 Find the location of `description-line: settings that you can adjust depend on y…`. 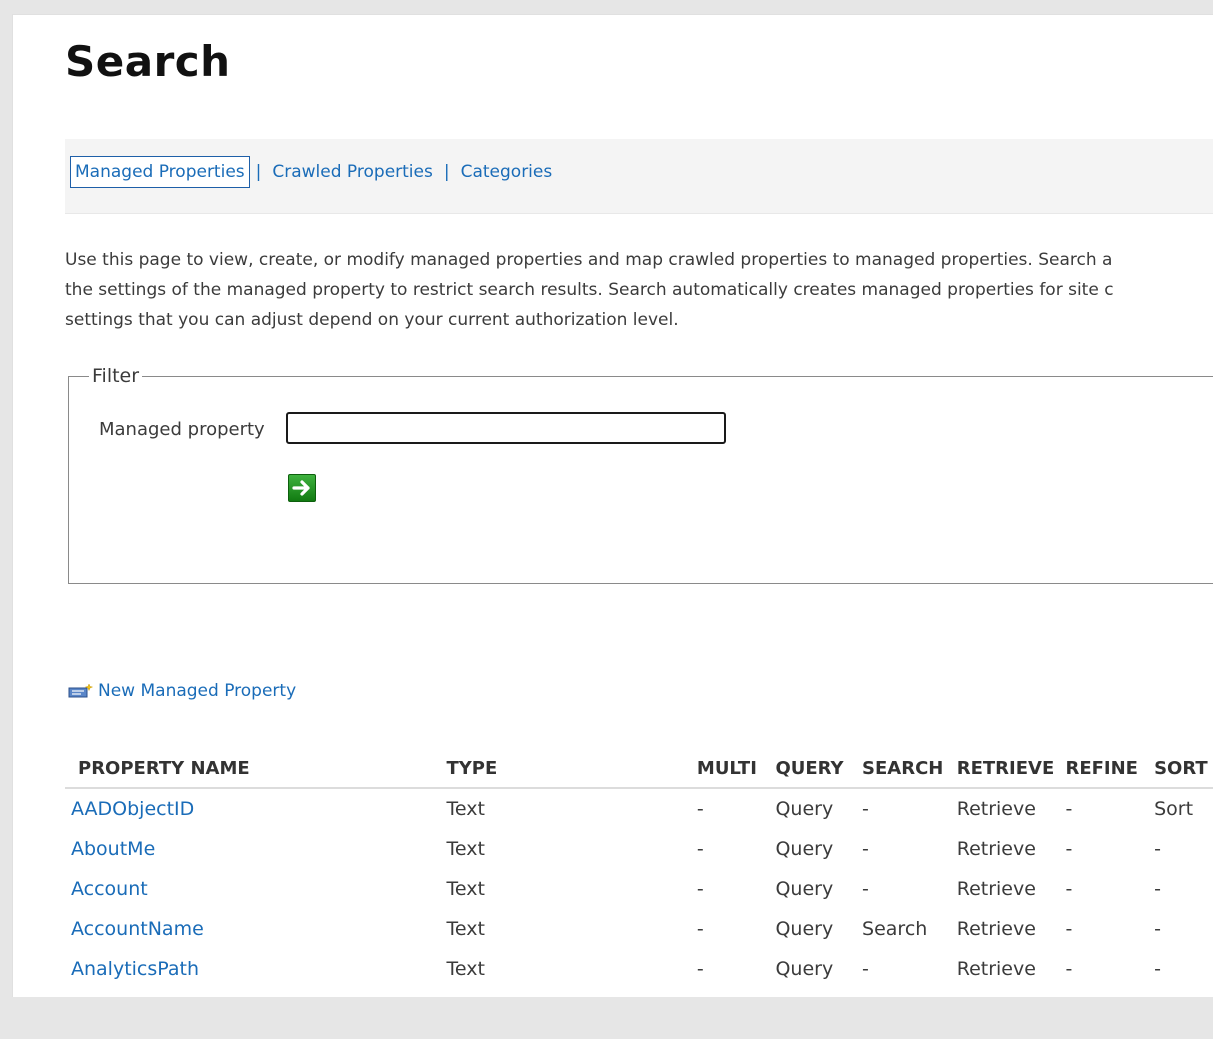

description-line: settings that you can adjust depend on y… is located at coordinates (372, 320).